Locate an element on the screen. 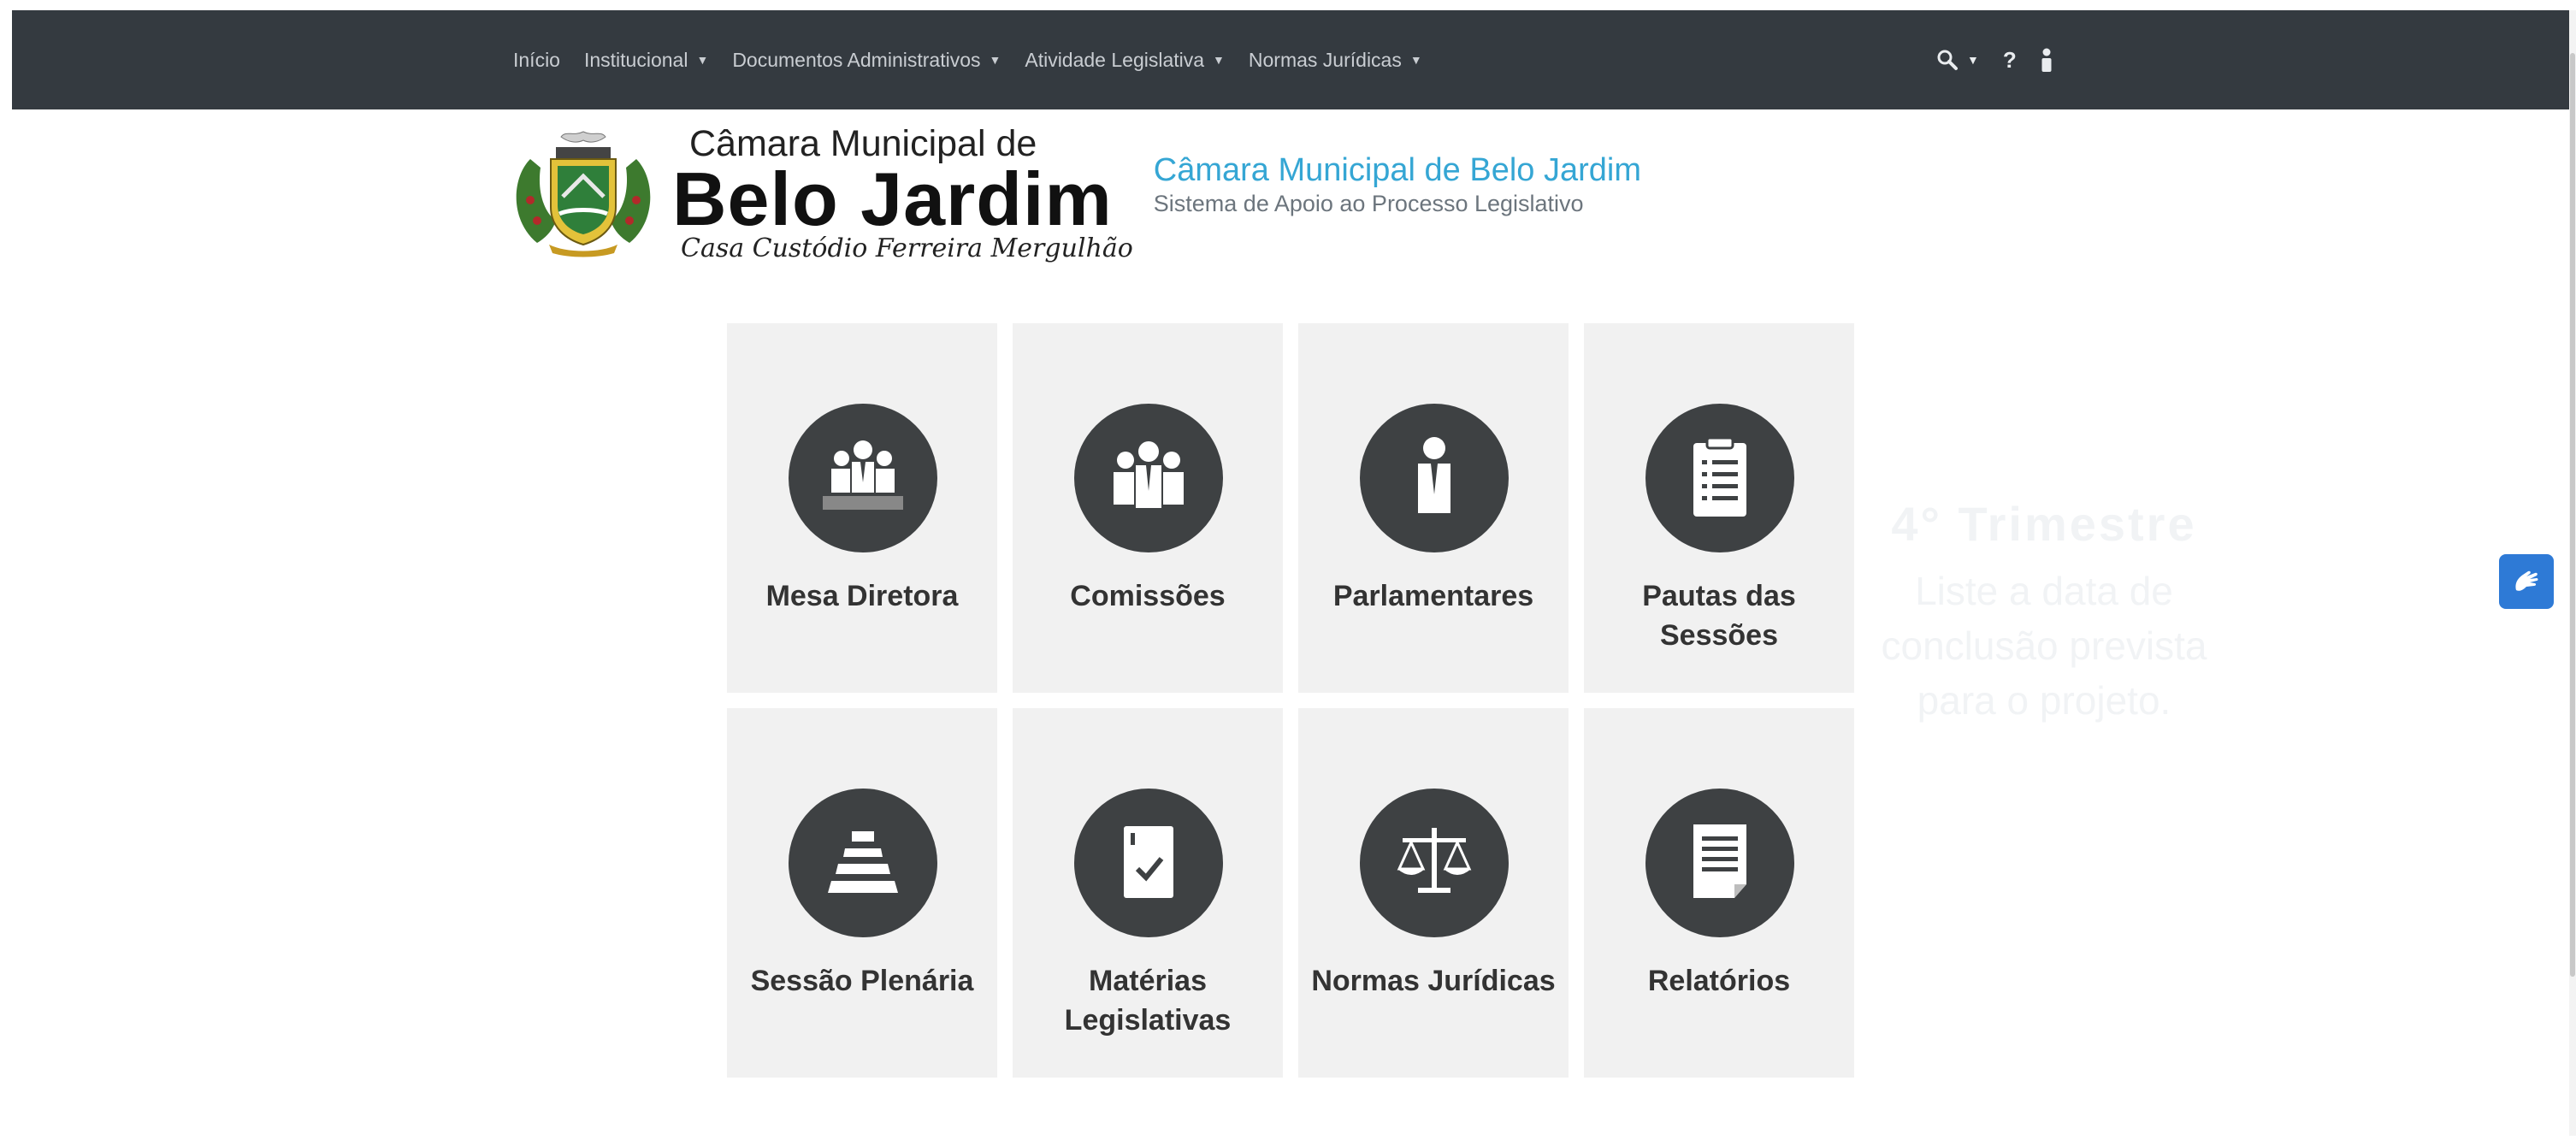 The height and width of the screenshot is (1146, 2576). page-scrollbar is located at coordinates (2572, 573).